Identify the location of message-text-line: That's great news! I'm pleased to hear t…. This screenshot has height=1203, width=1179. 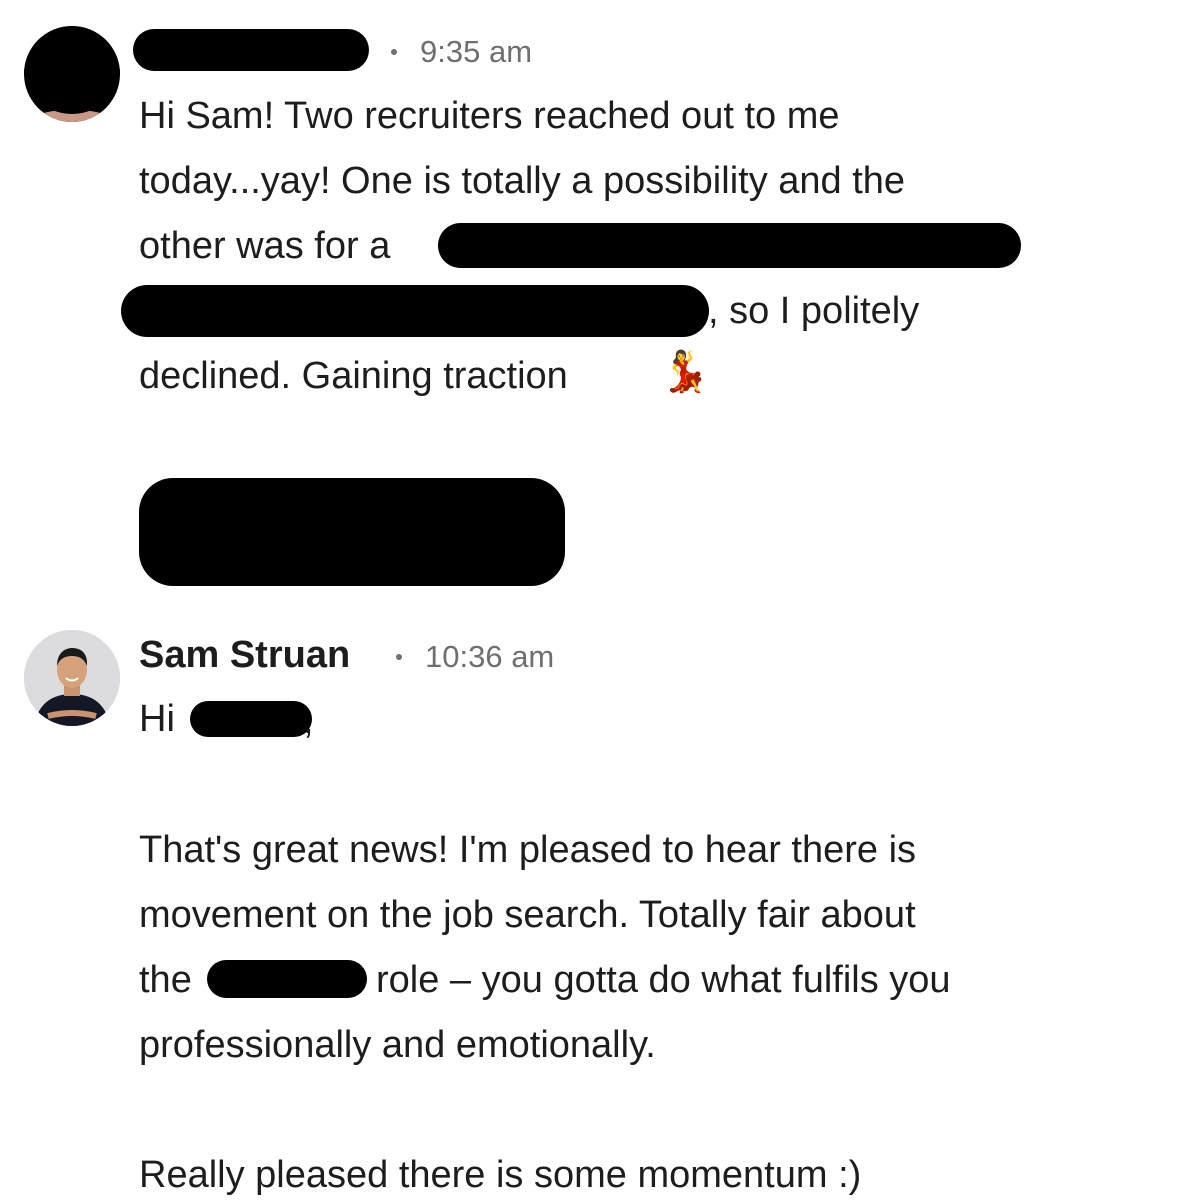
(528, 850).